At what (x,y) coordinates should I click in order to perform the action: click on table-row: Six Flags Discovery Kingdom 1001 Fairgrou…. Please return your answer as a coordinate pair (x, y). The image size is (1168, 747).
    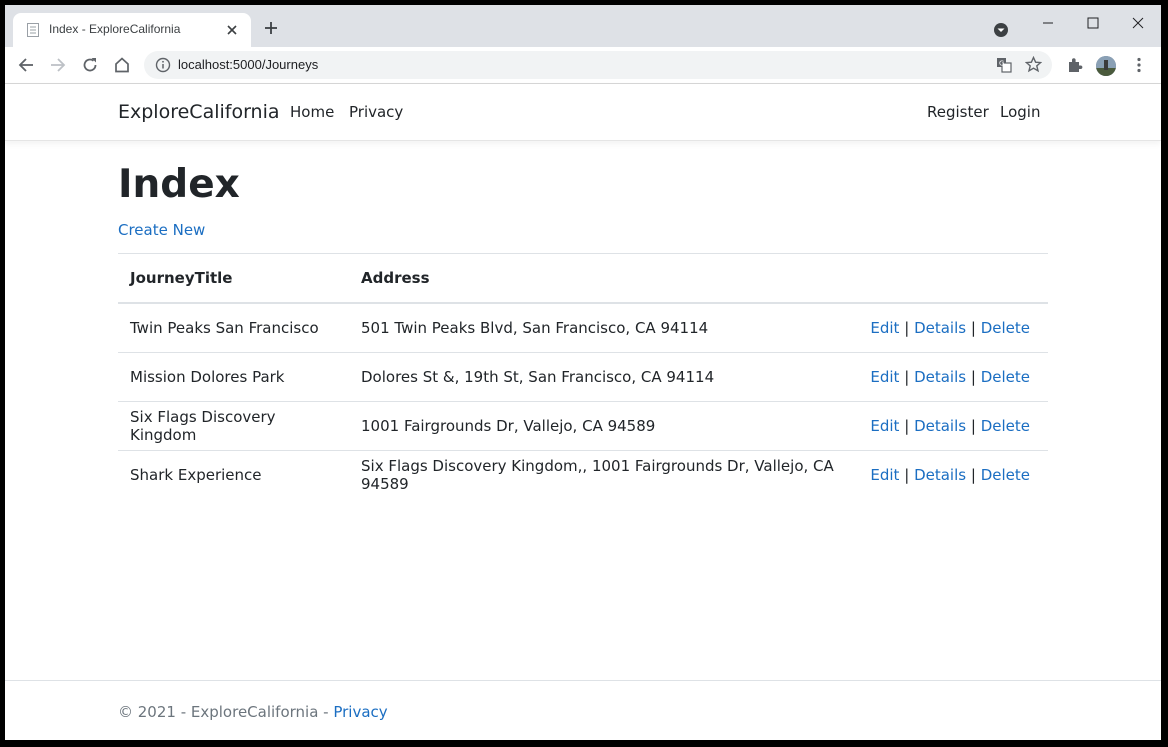
    Looking at the image, I should click on (583, 426).